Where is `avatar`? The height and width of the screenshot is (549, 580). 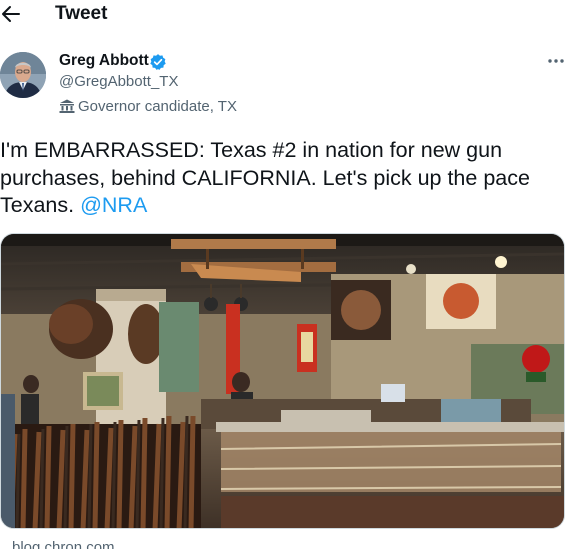
avatar is located at coordinates (23, 75).